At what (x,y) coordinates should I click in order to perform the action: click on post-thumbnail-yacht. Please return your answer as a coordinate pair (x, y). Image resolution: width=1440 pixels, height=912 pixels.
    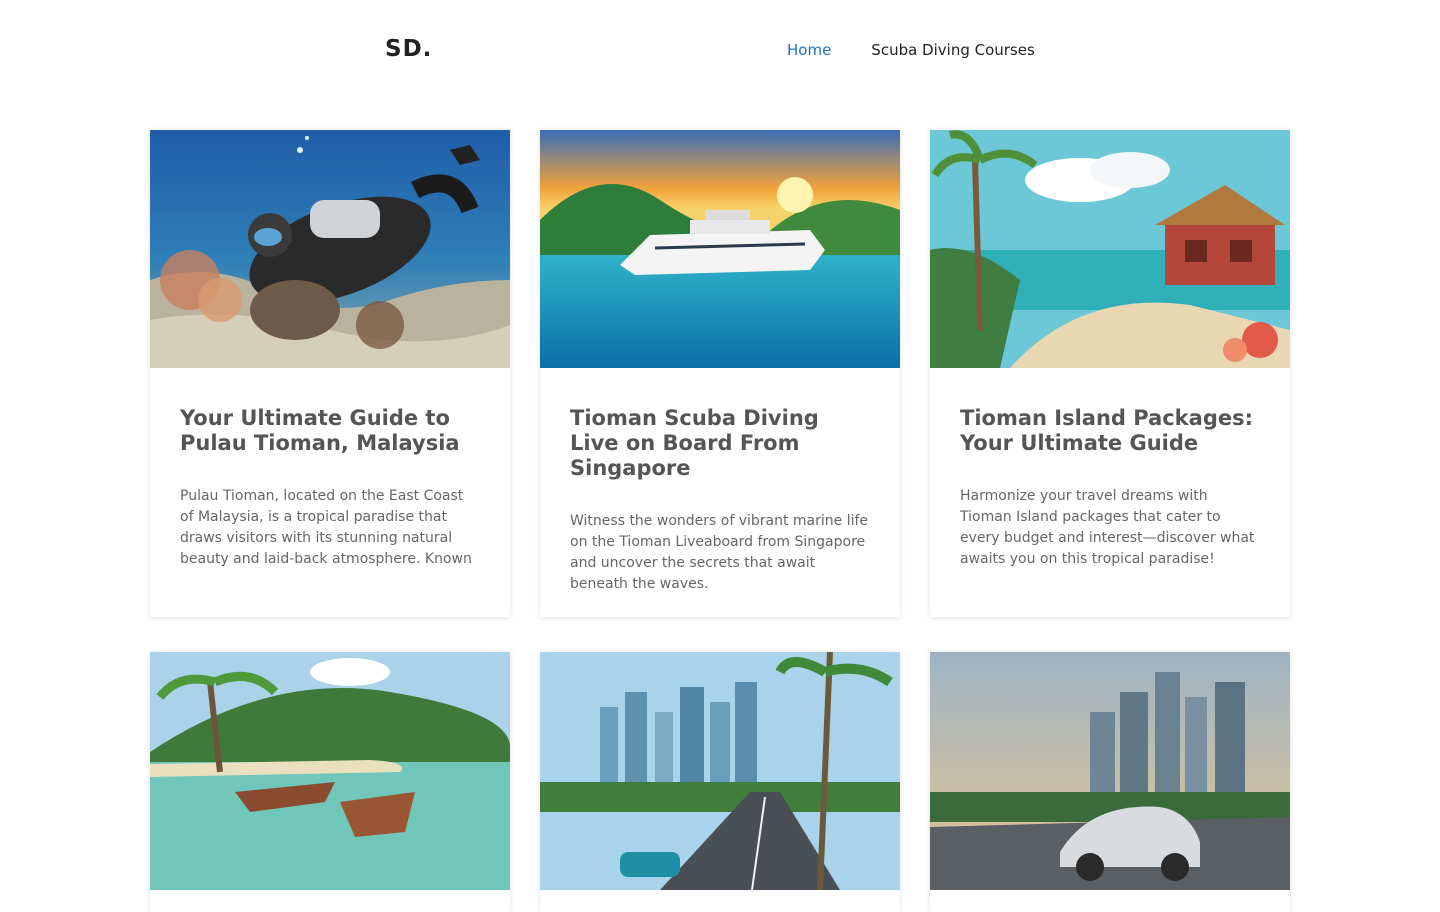
    Looking at the image, I should click on (720, 249).